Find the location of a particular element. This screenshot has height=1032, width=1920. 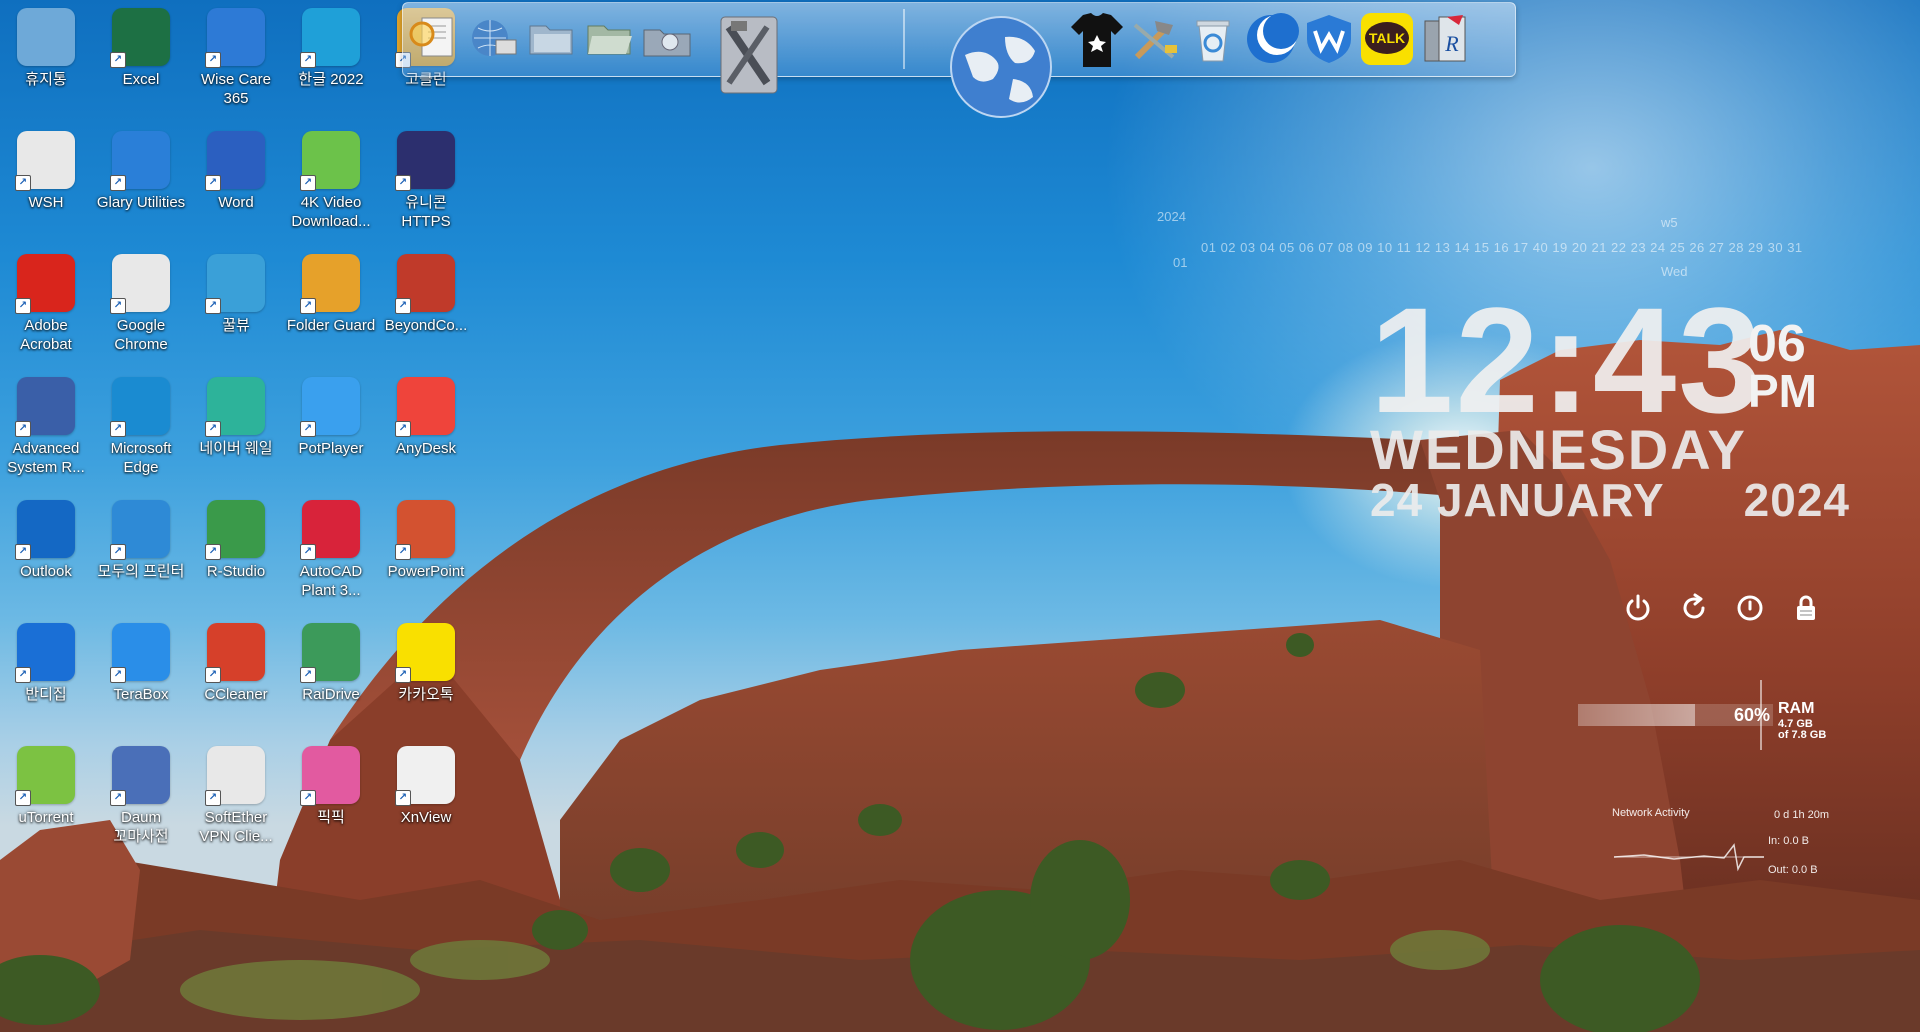

desktop-icon: ↗ Google Chrome is located at coordinates (141, 300).